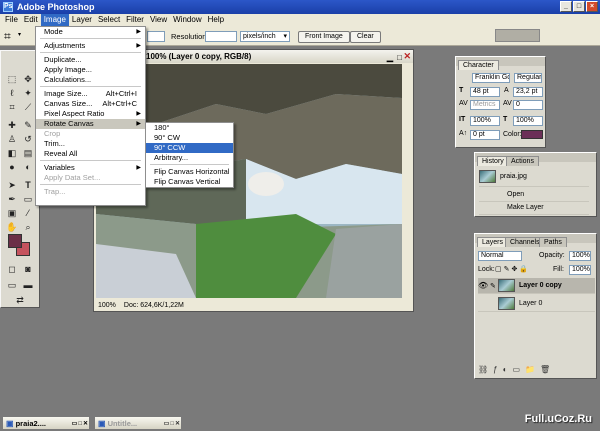  Describe the element at coordinates (31, 20) in the screenshot. I see `menu-edit: Edit` at that location.